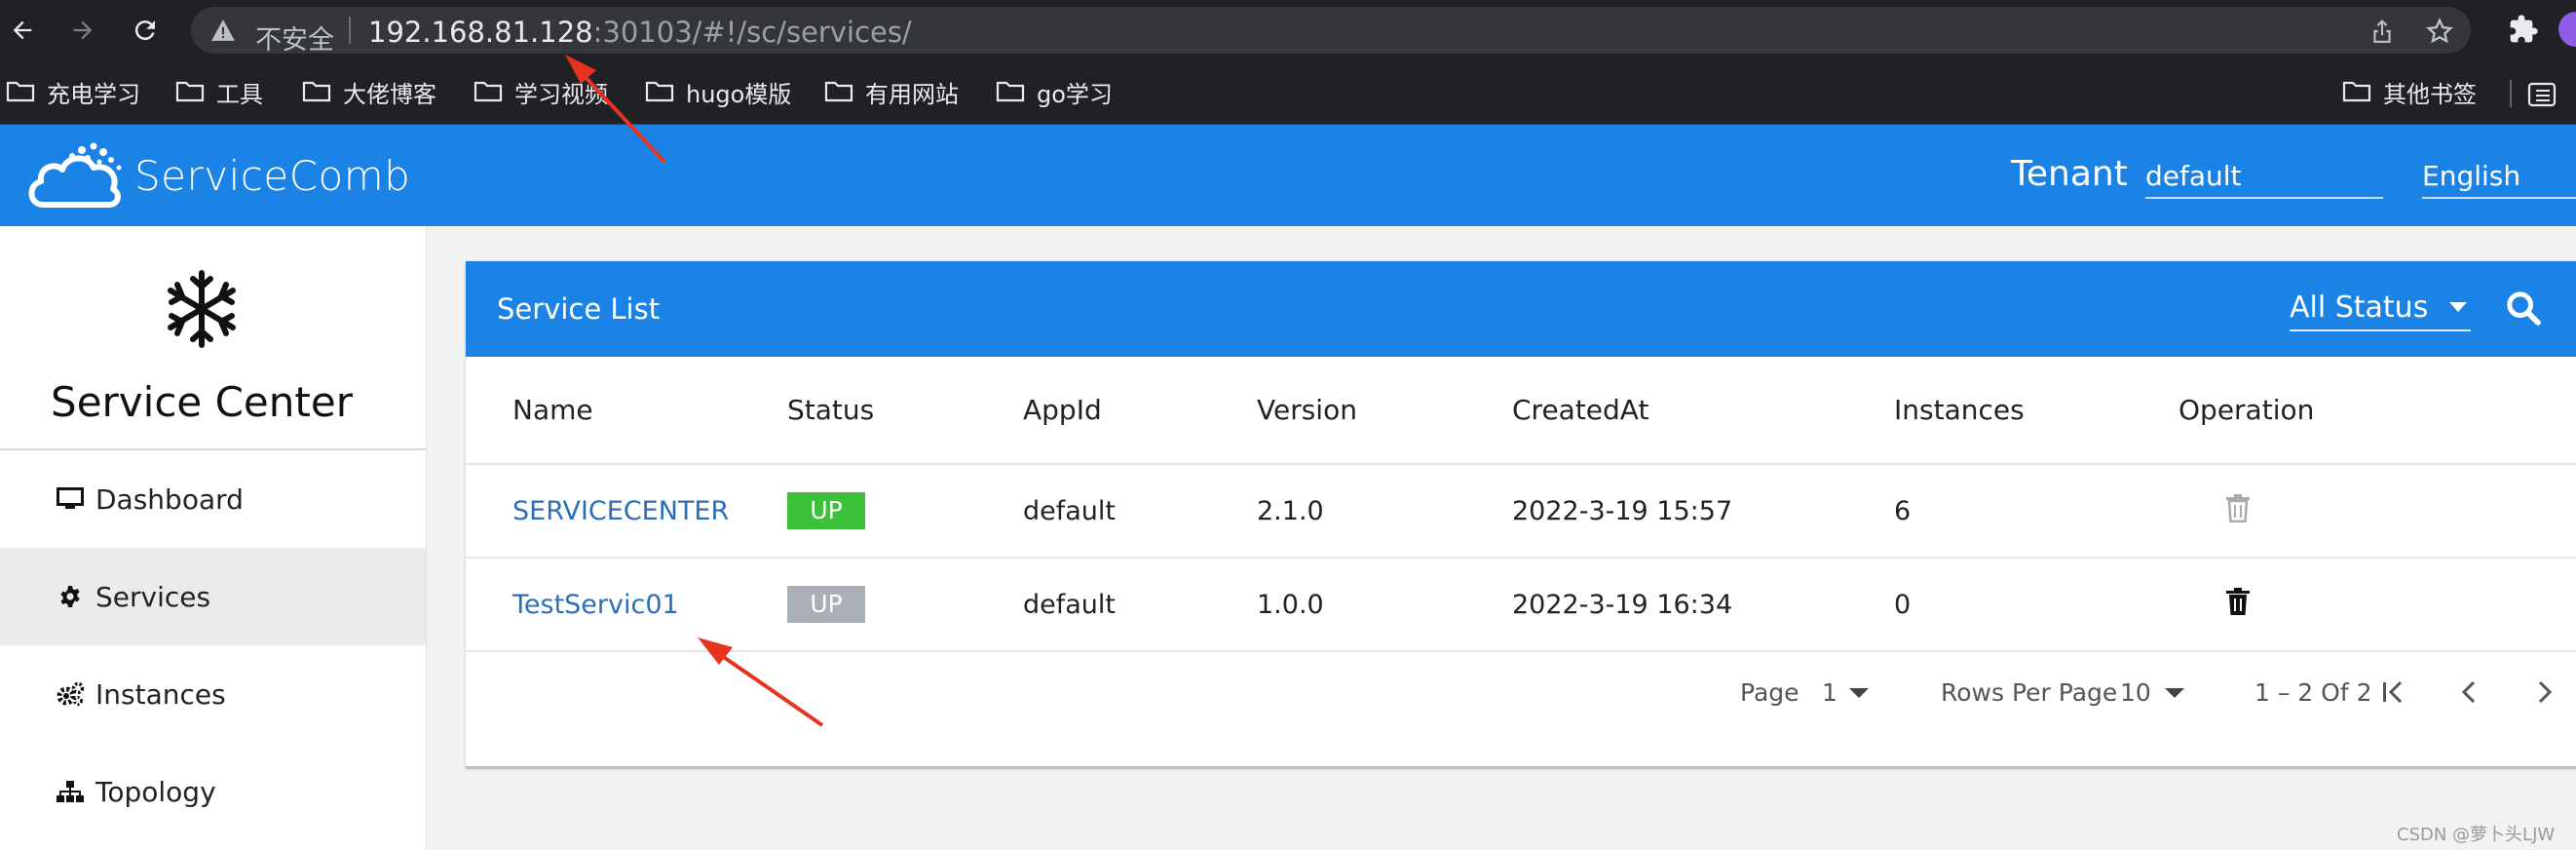  I want to click on bookmark-label: 其他书签, so click(2430, 94).